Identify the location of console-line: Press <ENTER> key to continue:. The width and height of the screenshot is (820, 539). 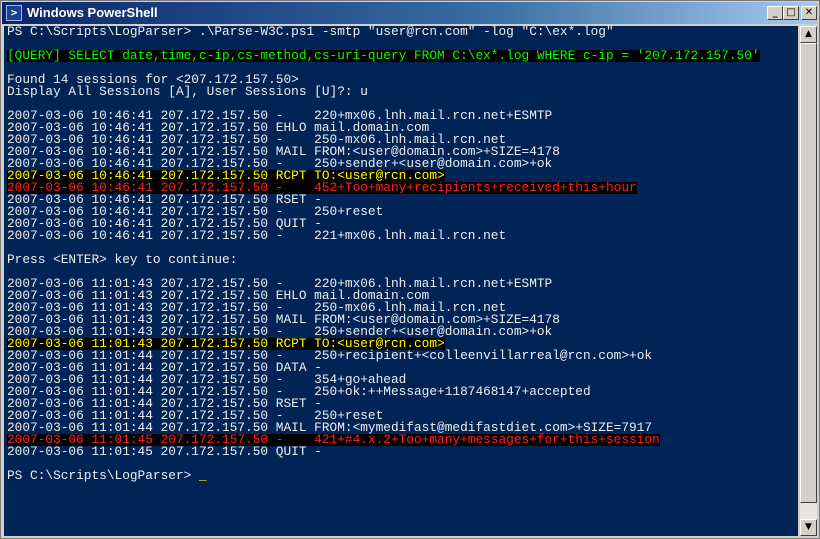
(402, 259).